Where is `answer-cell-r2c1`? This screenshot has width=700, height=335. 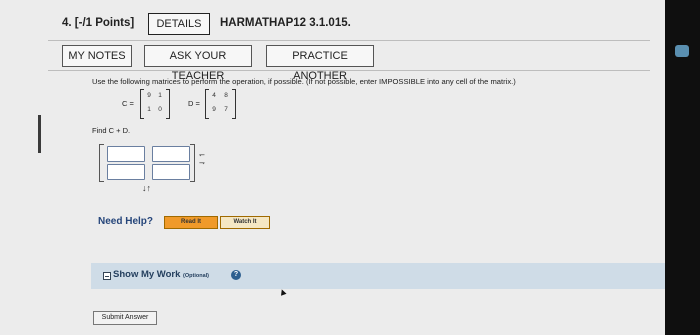
answer-cell-r2c1 is located at coordinates (126, 172).